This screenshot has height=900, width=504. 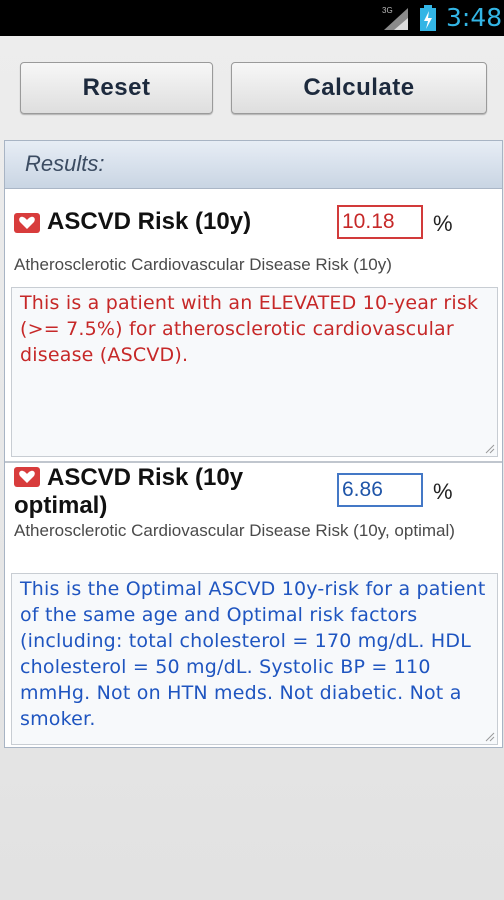 I want to click on results-title: Results:, so click(x=65, y=163).